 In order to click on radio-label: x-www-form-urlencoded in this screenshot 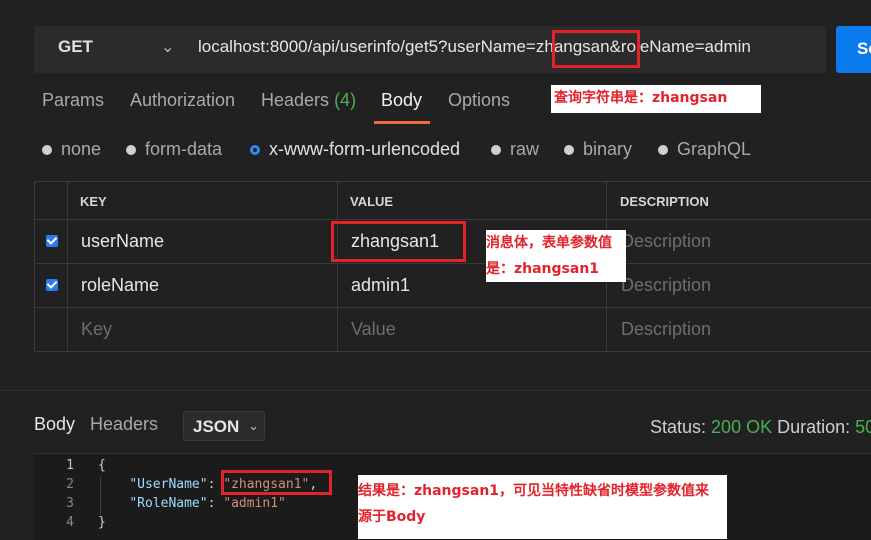, I will do `click(365, 149)`.